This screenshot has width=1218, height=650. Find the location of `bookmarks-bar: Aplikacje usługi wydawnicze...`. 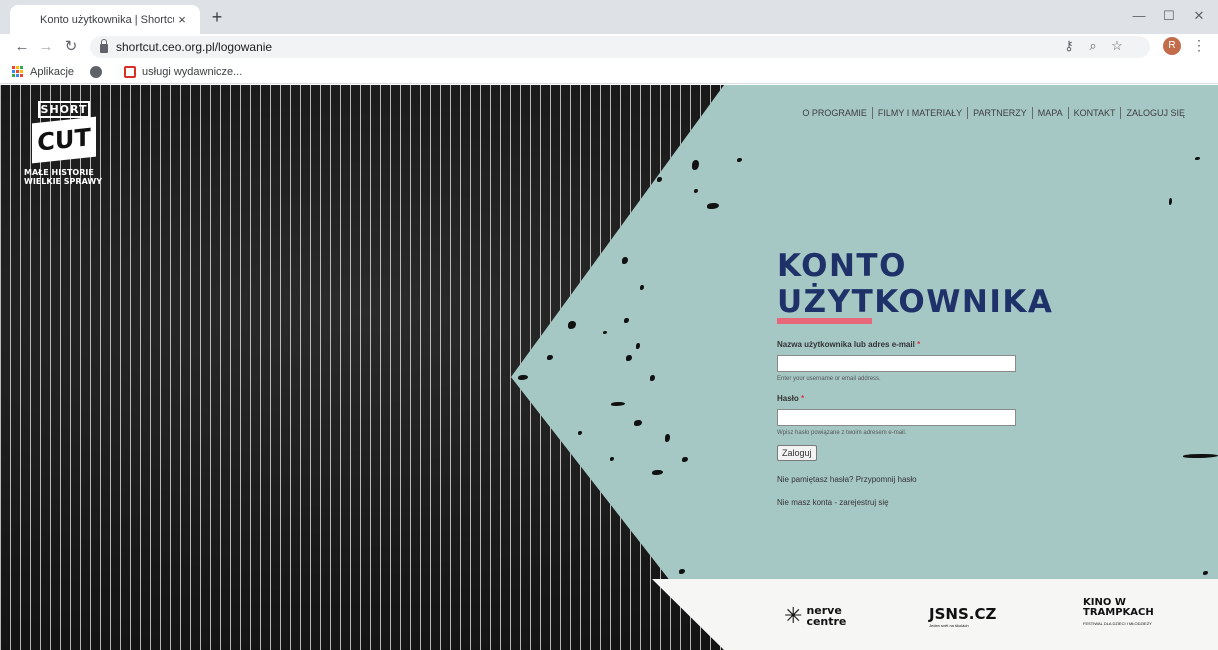

bookmarks-bar: Aplikacje usługi wydawnicze... is located at coordinates (609, 72).